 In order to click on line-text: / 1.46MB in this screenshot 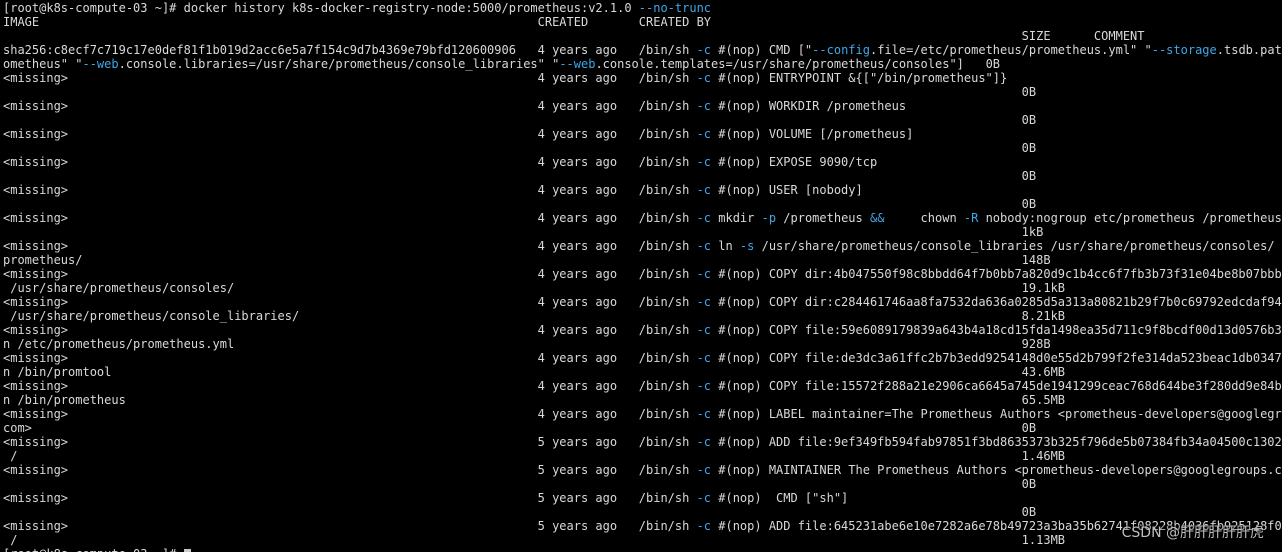, I will do `click(534, 456)`.